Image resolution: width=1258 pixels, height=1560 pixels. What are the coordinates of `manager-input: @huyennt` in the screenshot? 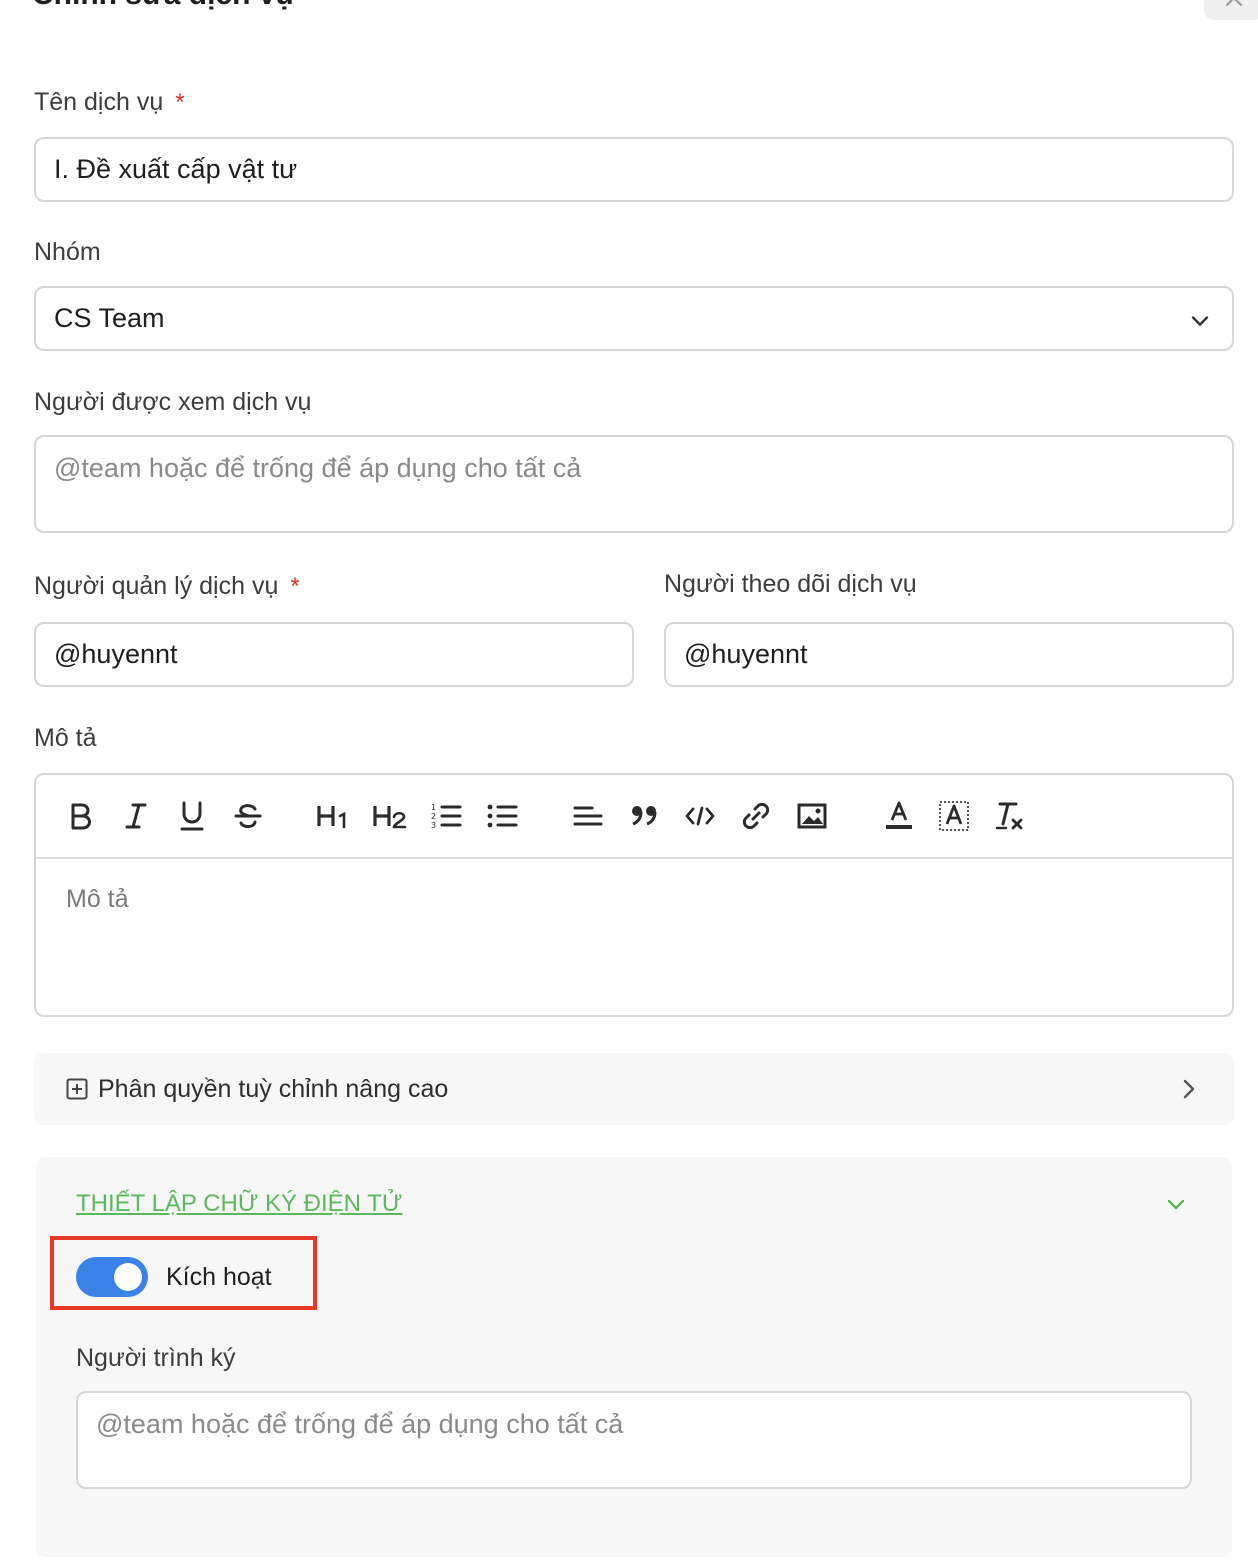 It's located at (334, 654).